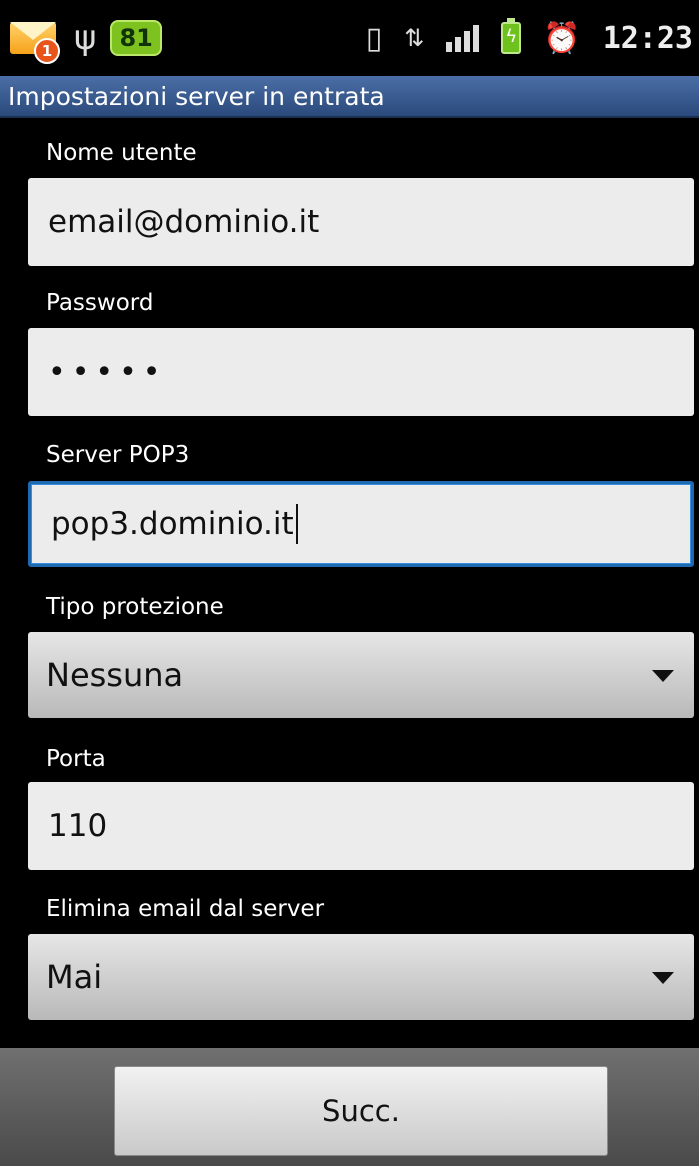  What do you see at coordinates (361, 372) in the screenshot?
I see `password-field: •••••` at bounding box center [361, 372].